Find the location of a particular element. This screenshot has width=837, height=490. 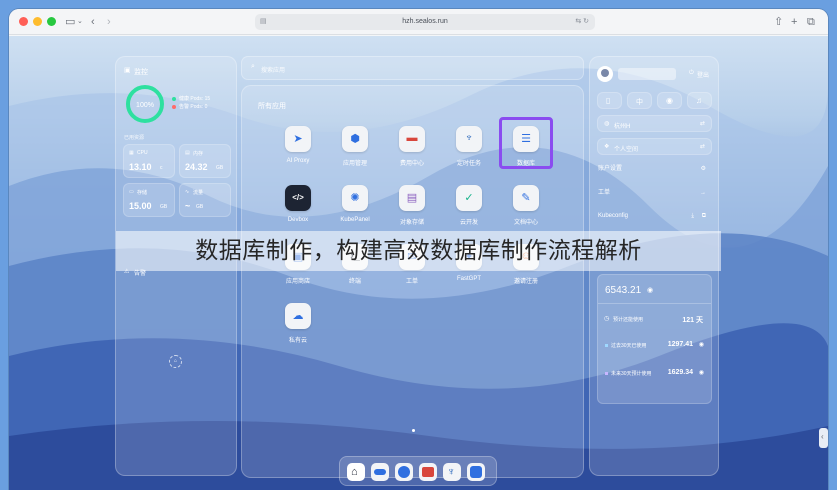

book-icon: ▯ is located at coordinates (608, 100).